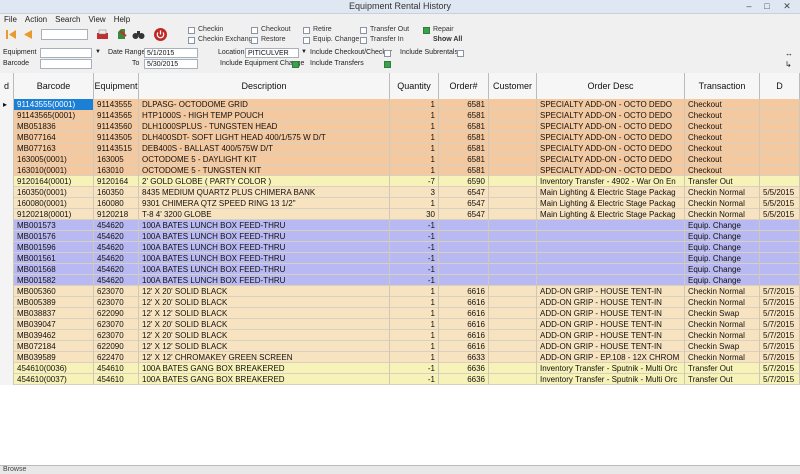 The height and width of the screenshot is (474, 800). I want to click on transfer-out-checkbox, so click(363, 30).